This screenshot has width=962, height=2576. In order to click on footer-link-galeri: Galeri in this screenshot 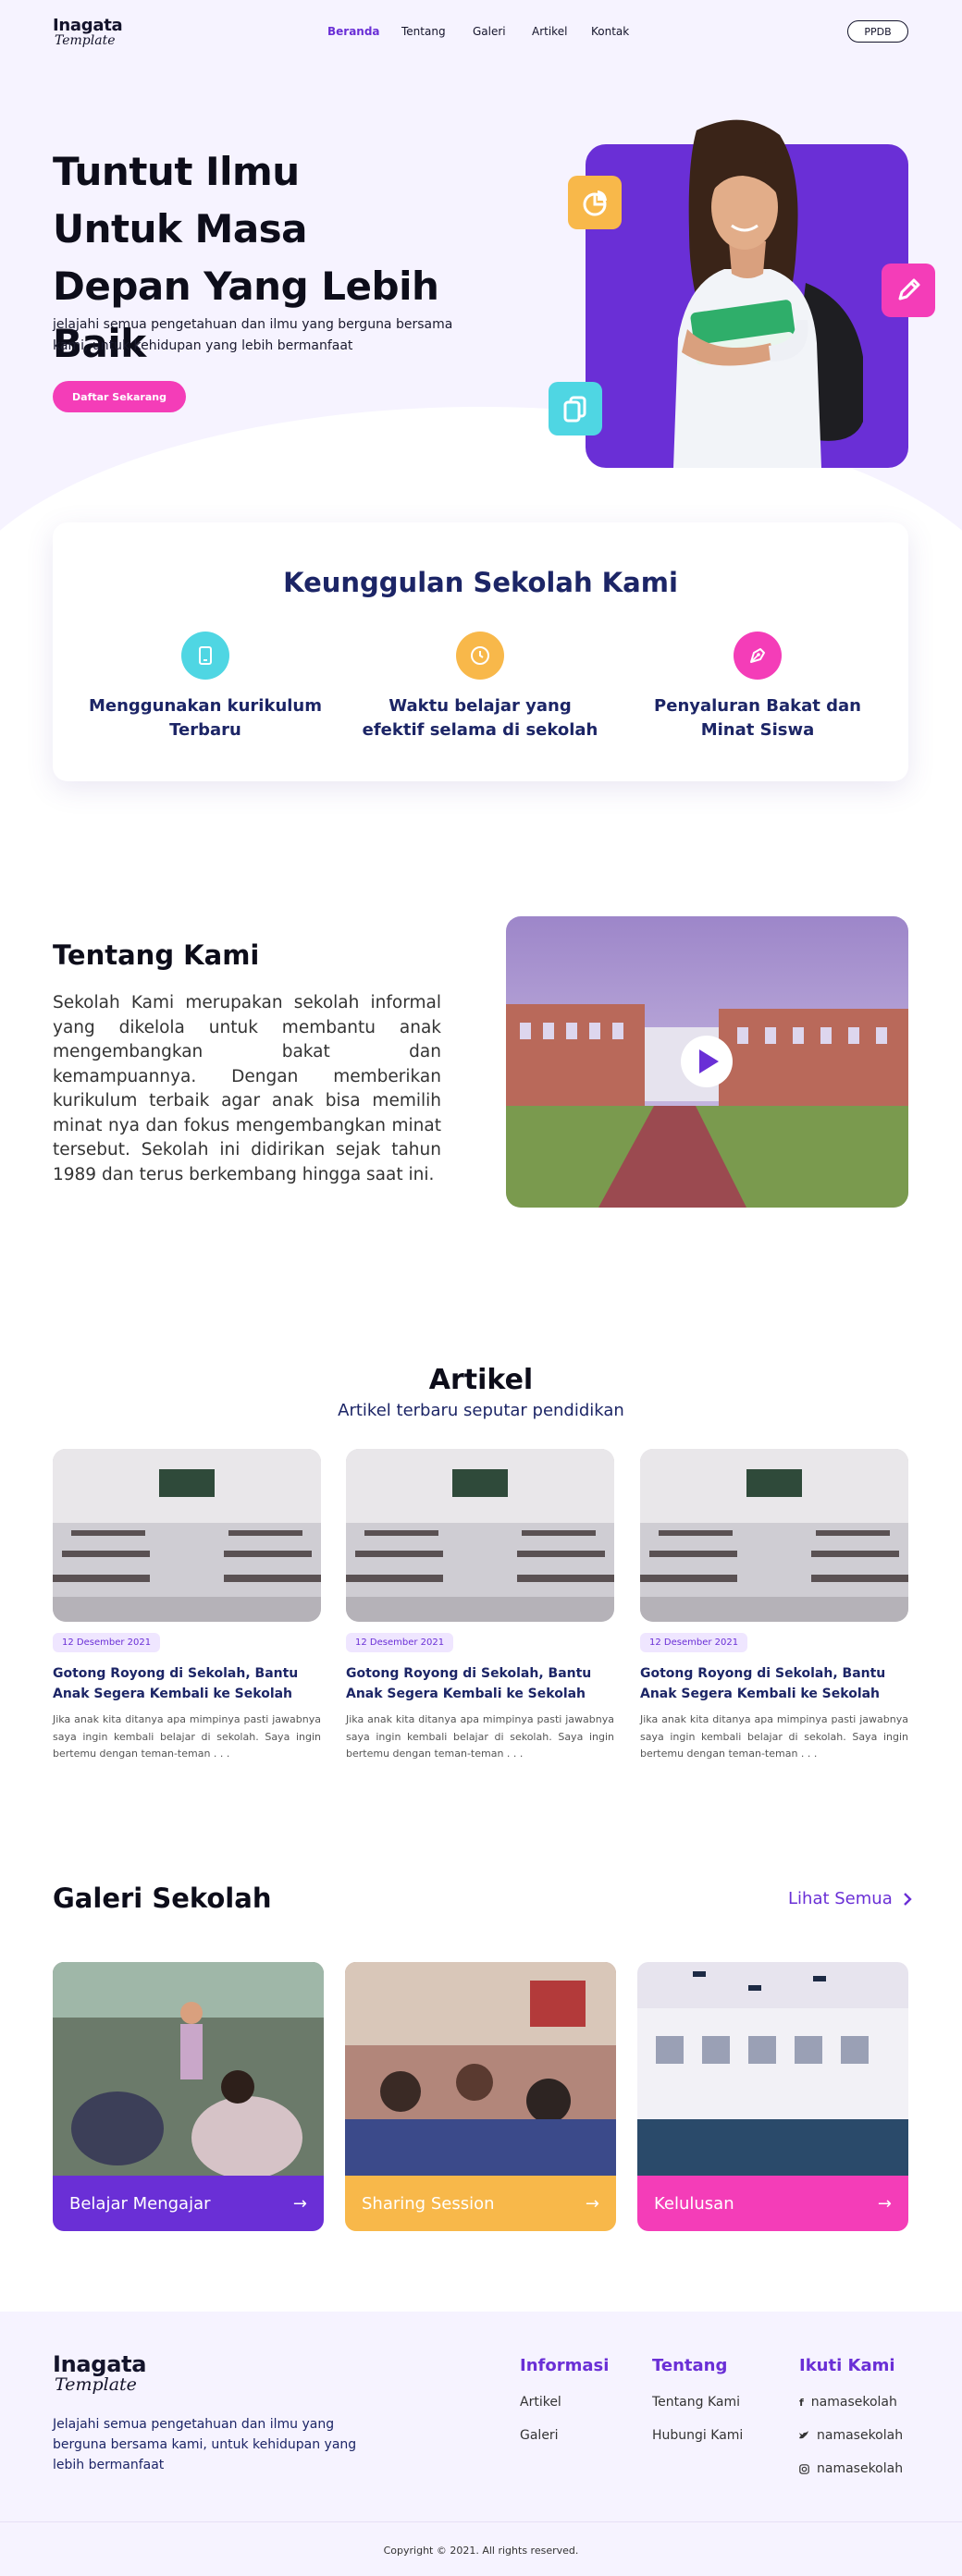, I will do `click(539, 2435)`.